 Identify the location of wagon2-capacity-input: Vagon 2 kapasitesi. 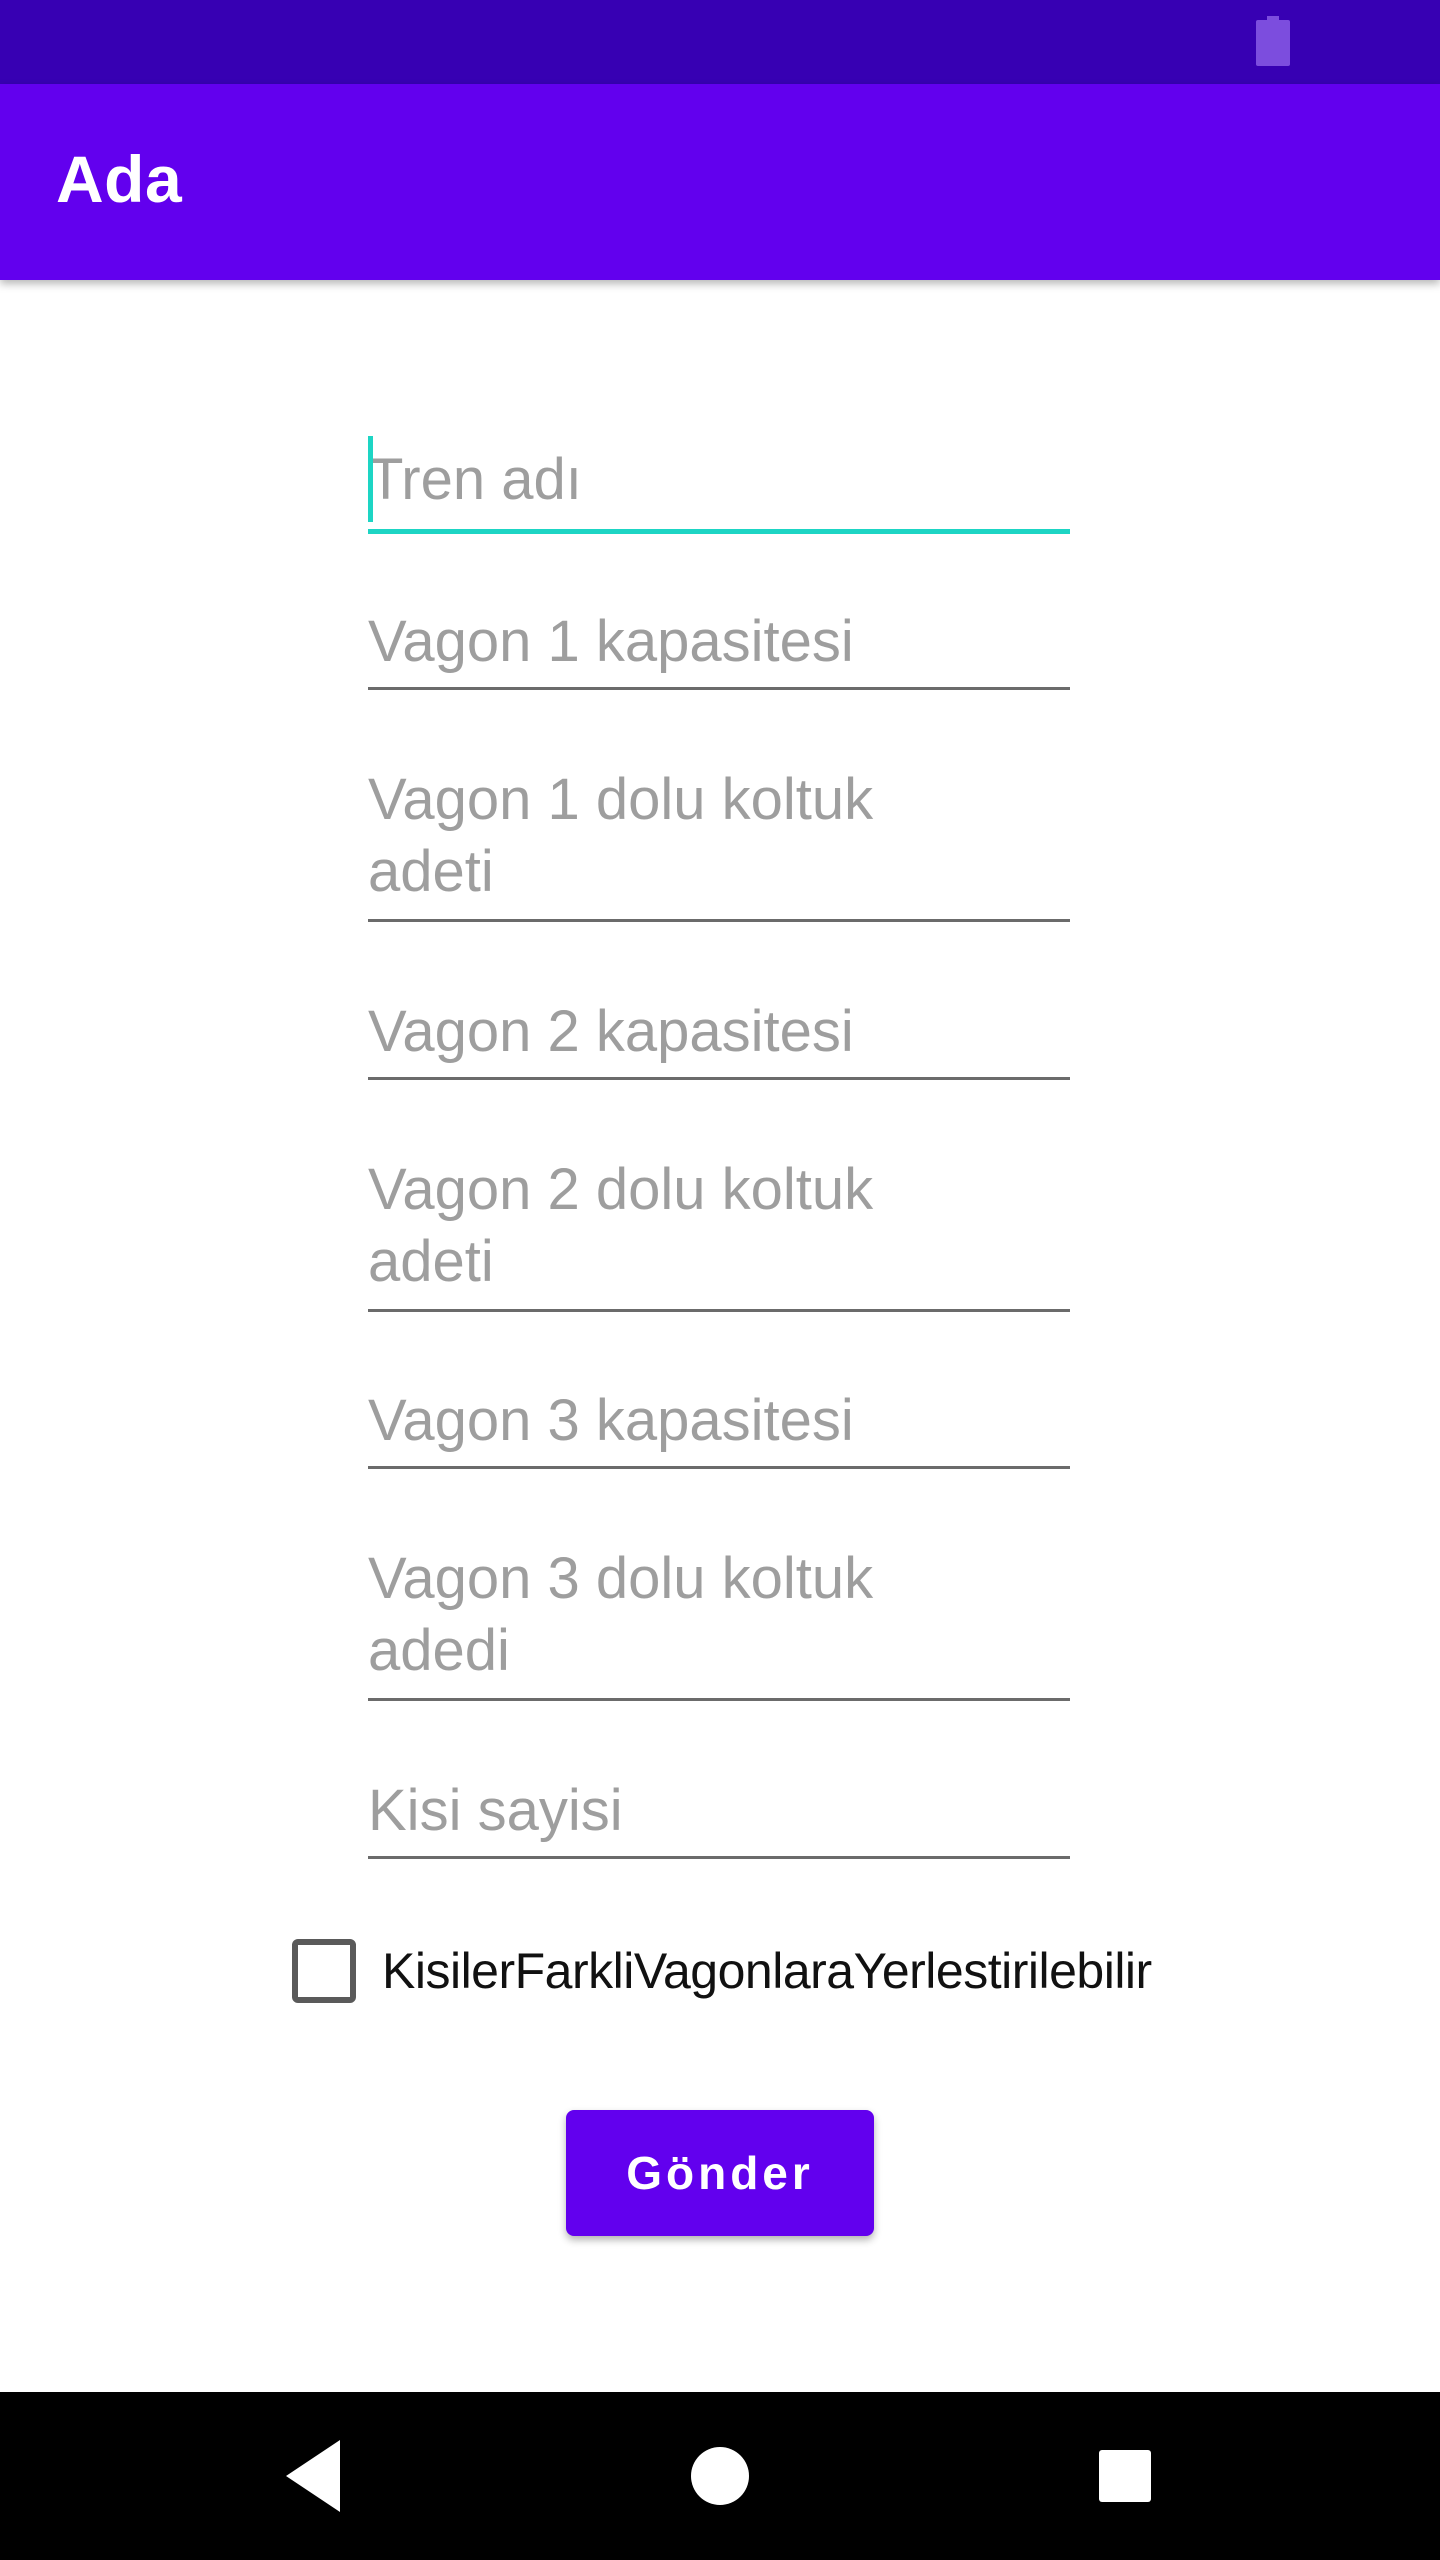
(719, 1034).